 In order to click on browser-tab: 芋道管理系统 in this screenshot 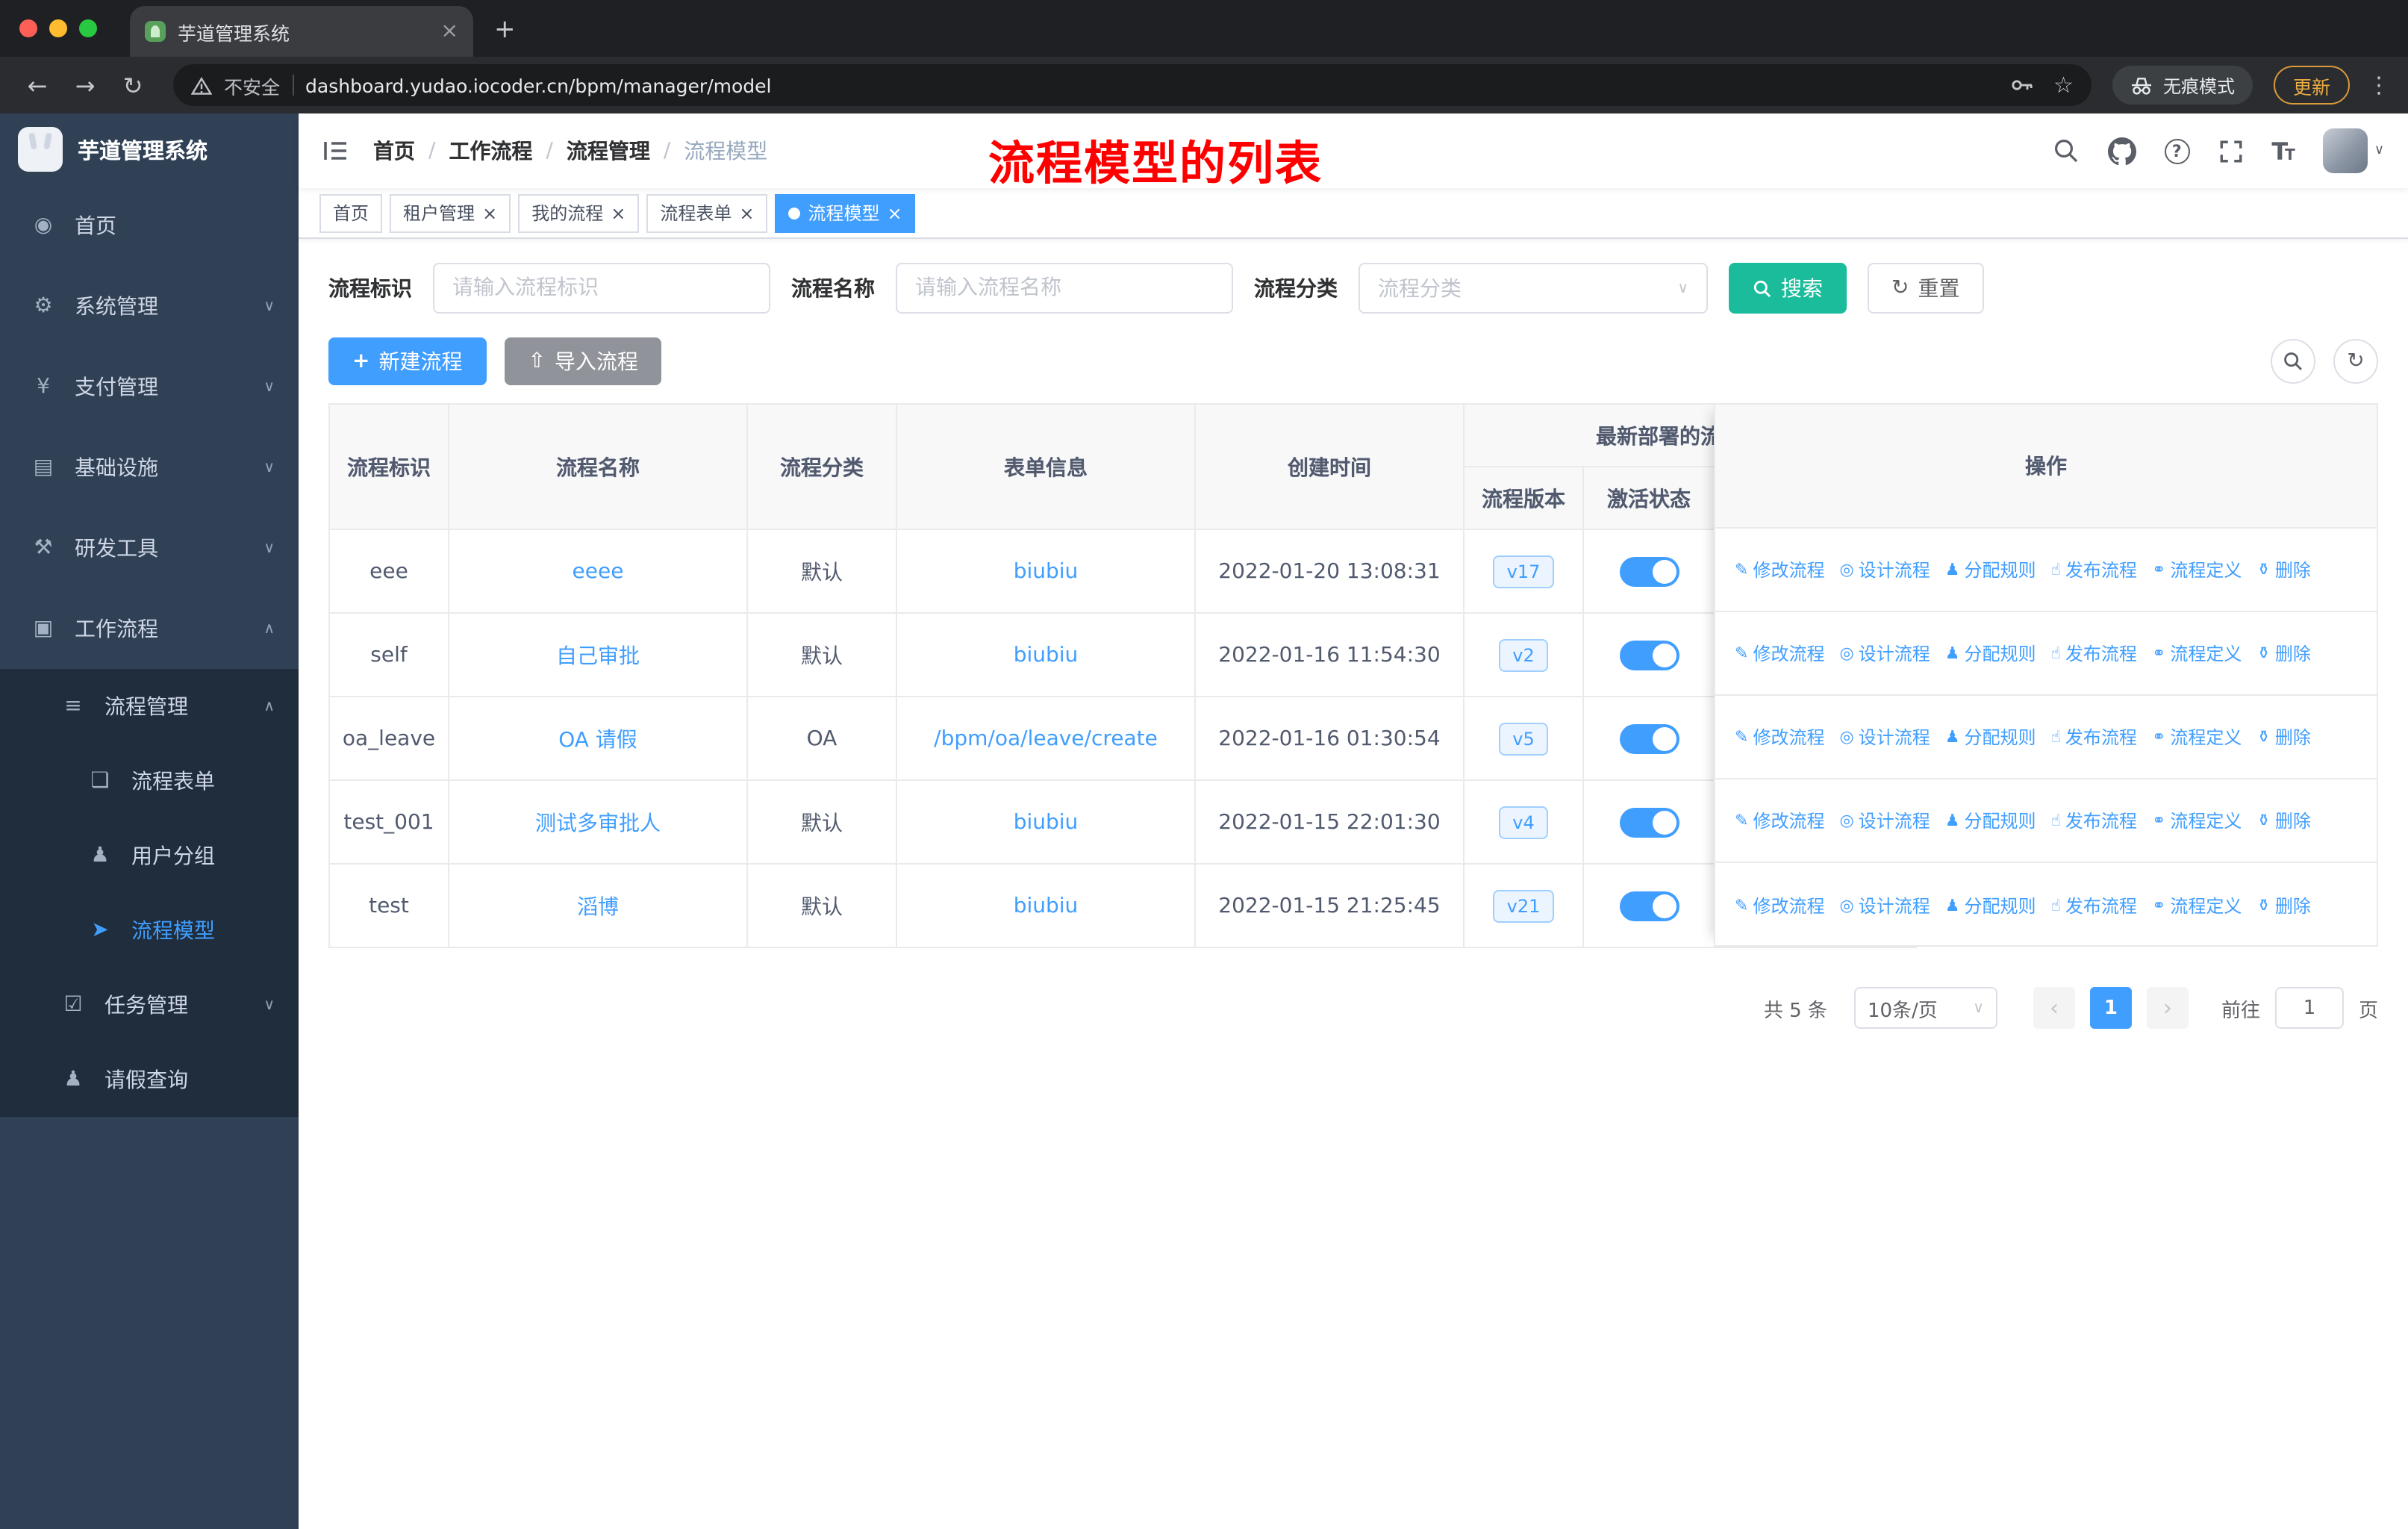, I will do `click(301, 32)`.